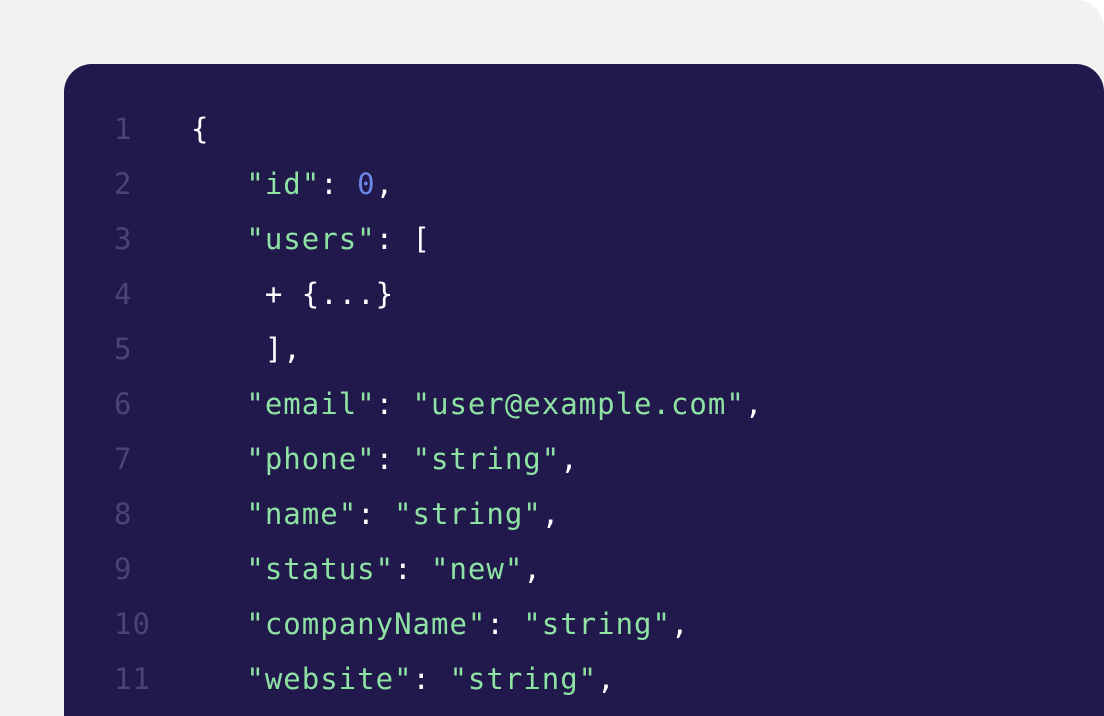  I want to click on code-line: 8 "name": "string",, so click(584, 514).